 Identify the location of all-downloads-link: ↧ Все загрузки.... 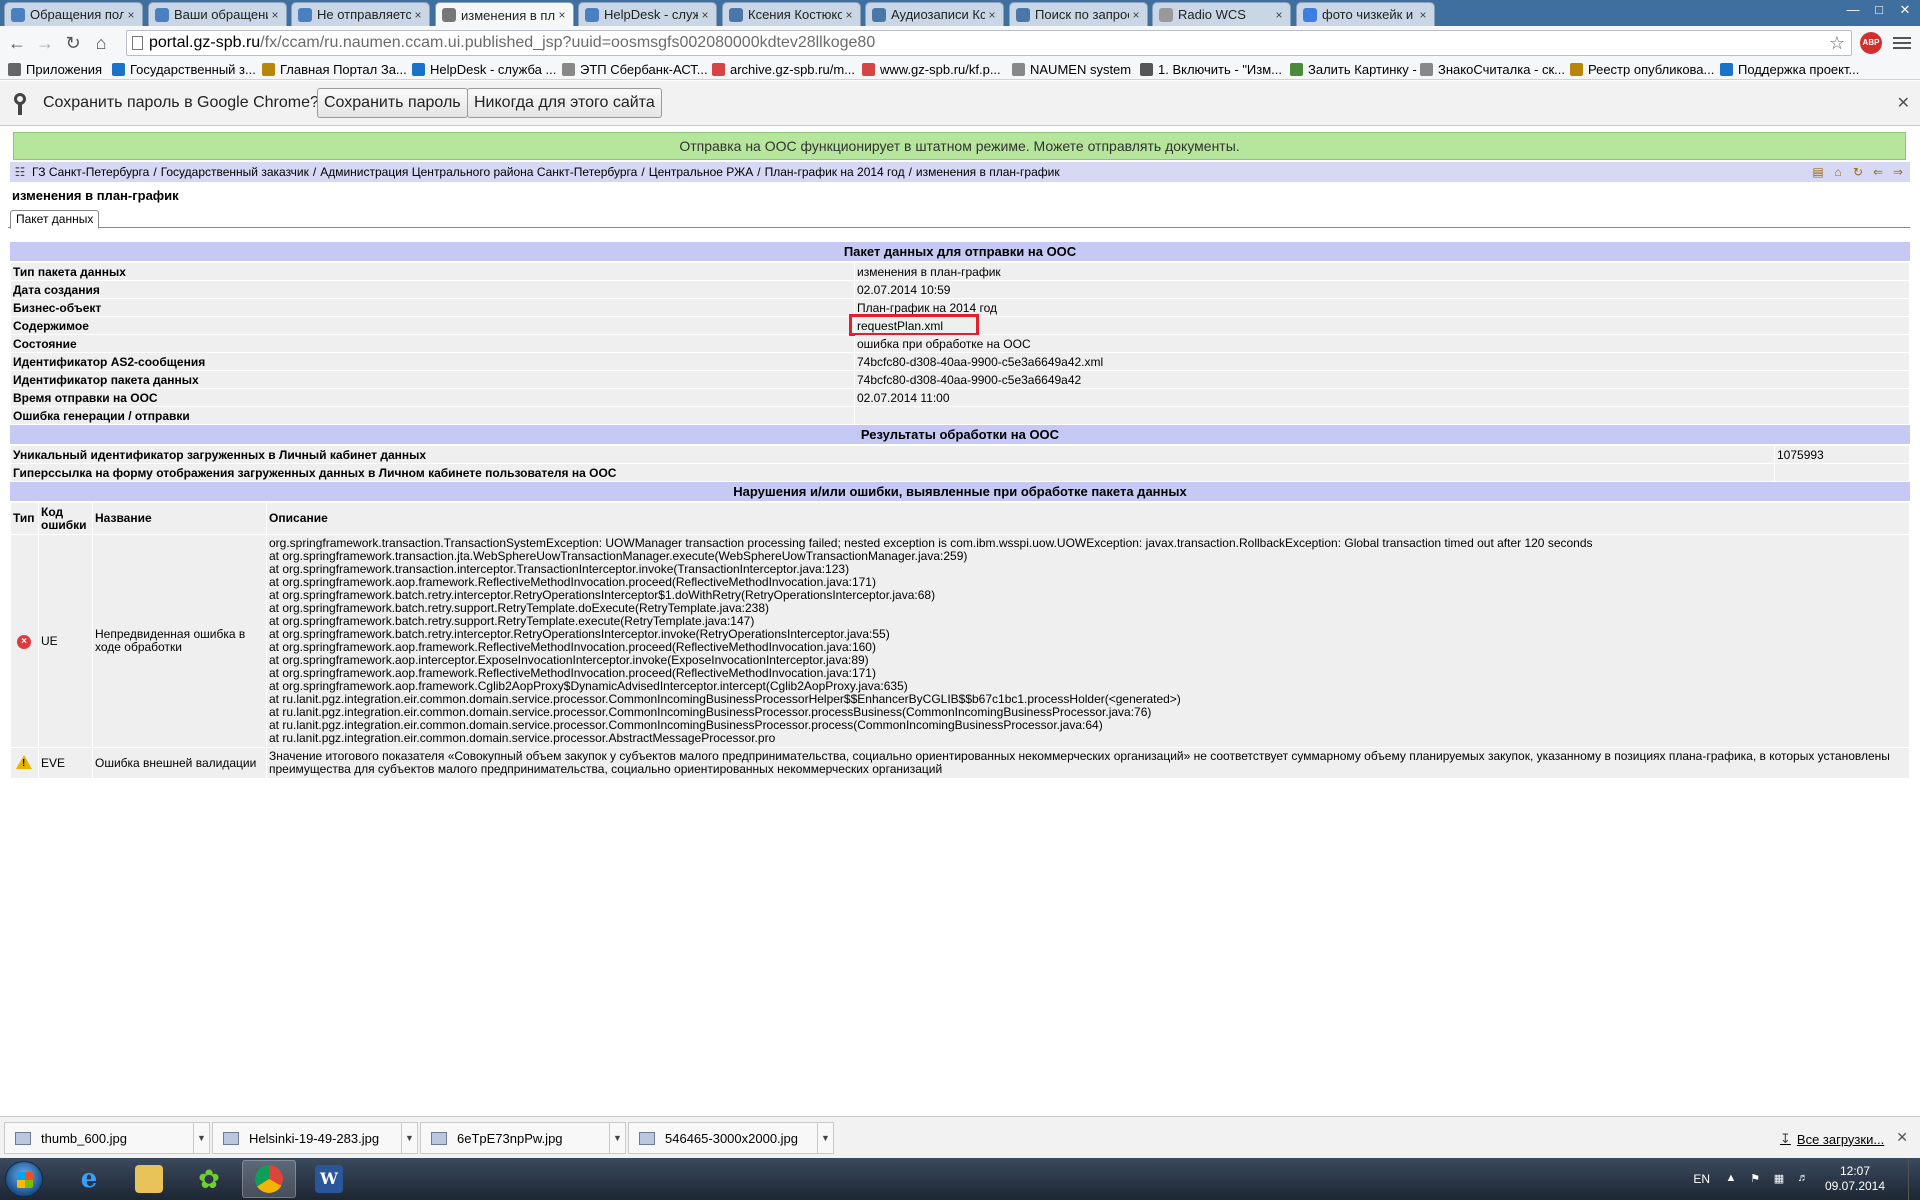
(1832, 1139).